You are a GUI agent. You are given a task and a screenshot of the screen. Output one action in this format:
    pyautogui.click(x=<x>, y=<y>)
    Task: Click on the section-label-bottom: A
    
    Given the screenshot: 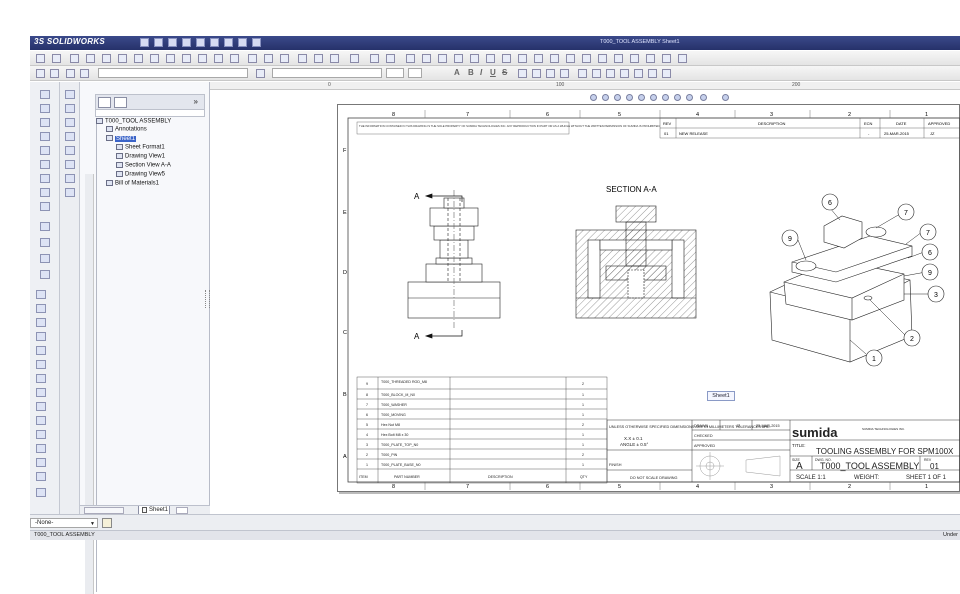 What is the action you would take?
    pyautogui.click(x=417, y=336)
    